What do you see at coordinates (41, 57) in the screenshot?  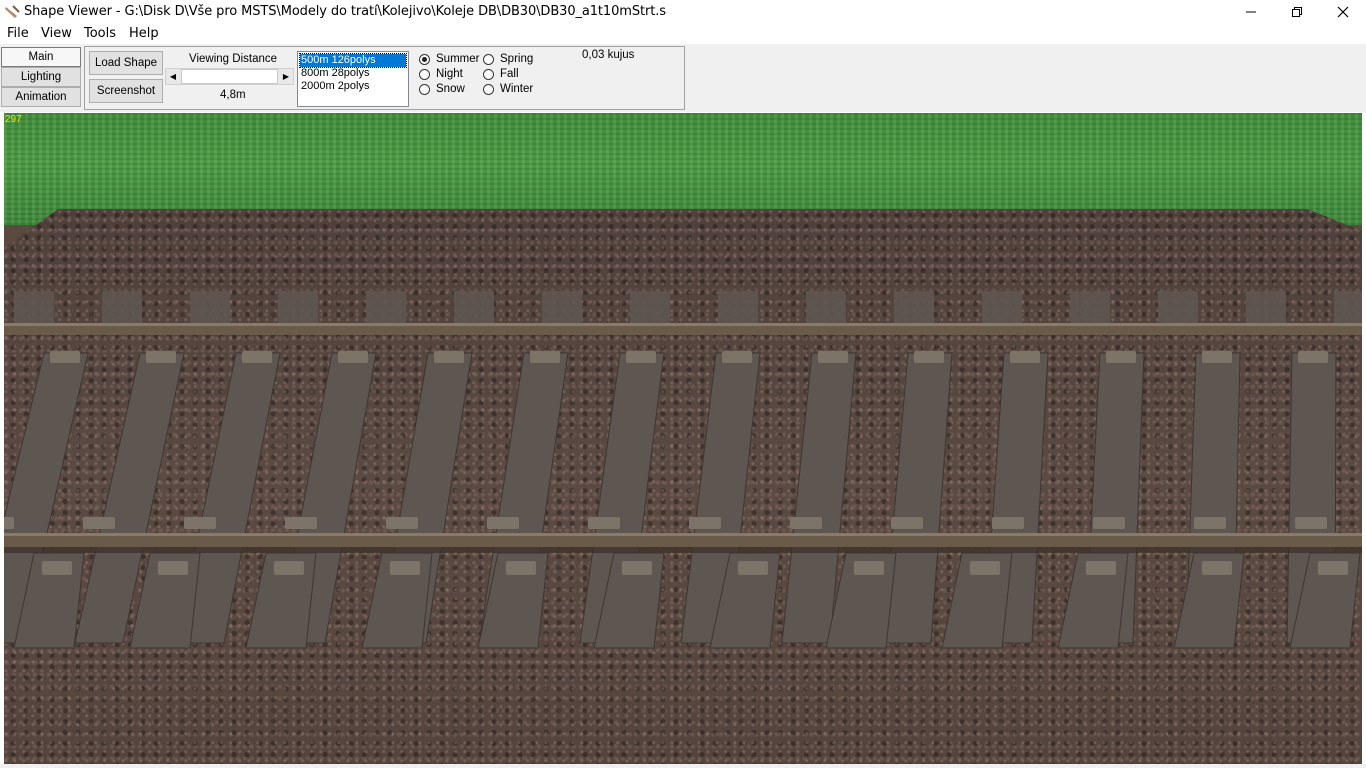 I see `tab-main: Main` at bounding box center [41, 57].